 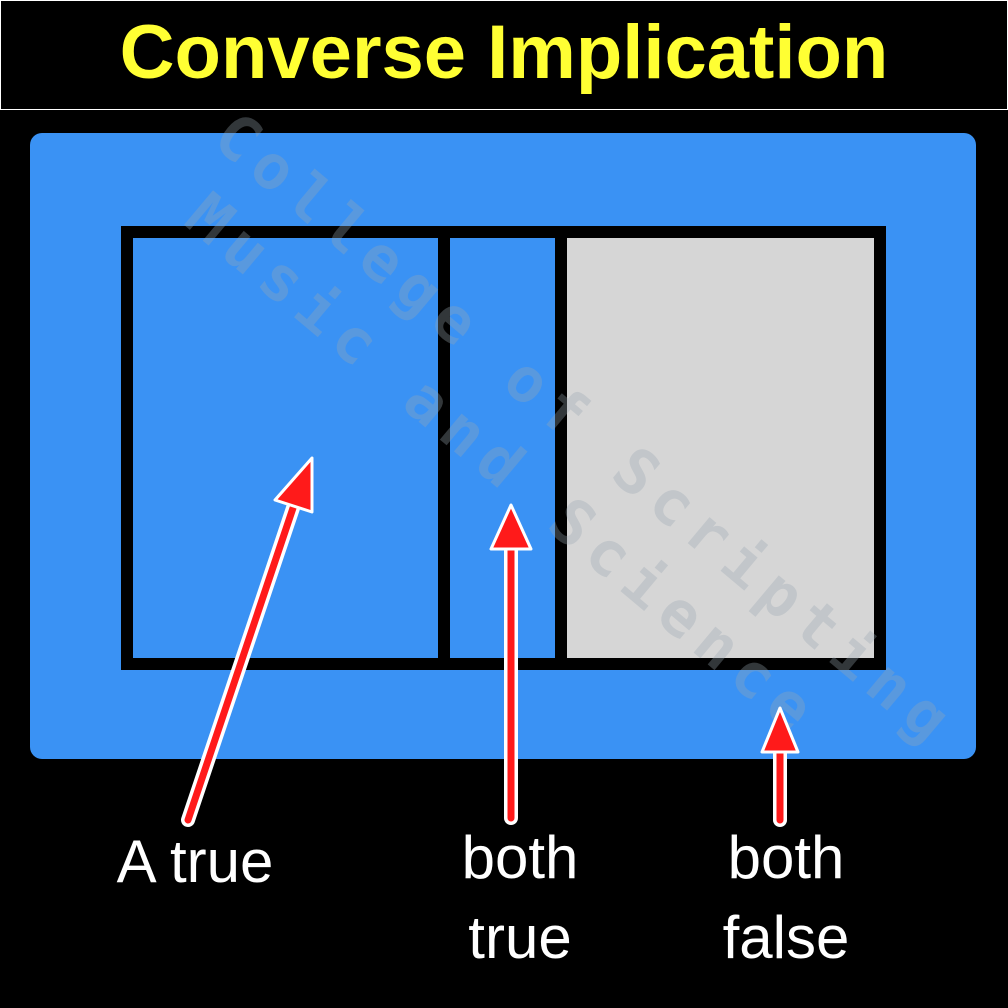 I want to click on label-both-false-line1: both, so click(x=786, y=857).